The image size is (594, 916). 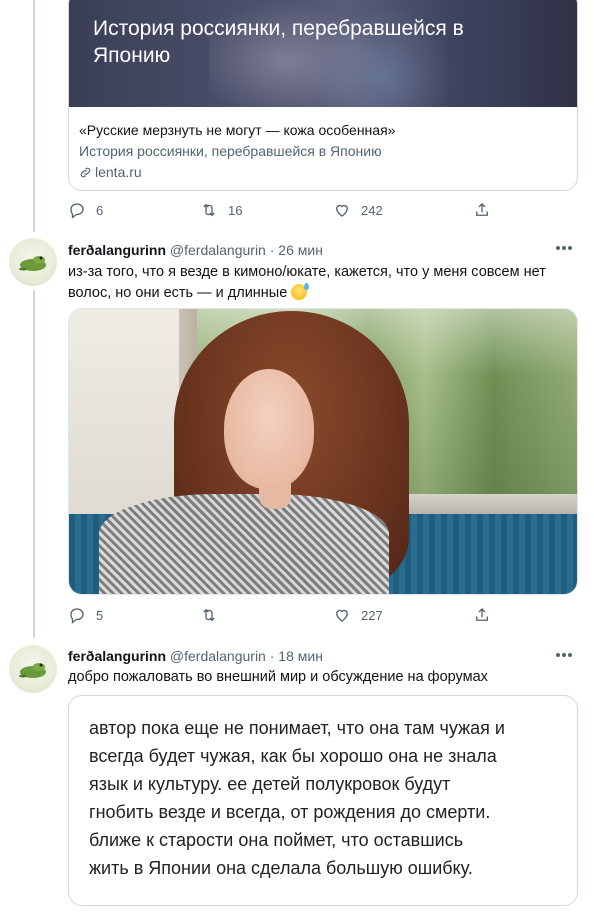 I want to click on reply-button: 5, so click(x=85, y=615).